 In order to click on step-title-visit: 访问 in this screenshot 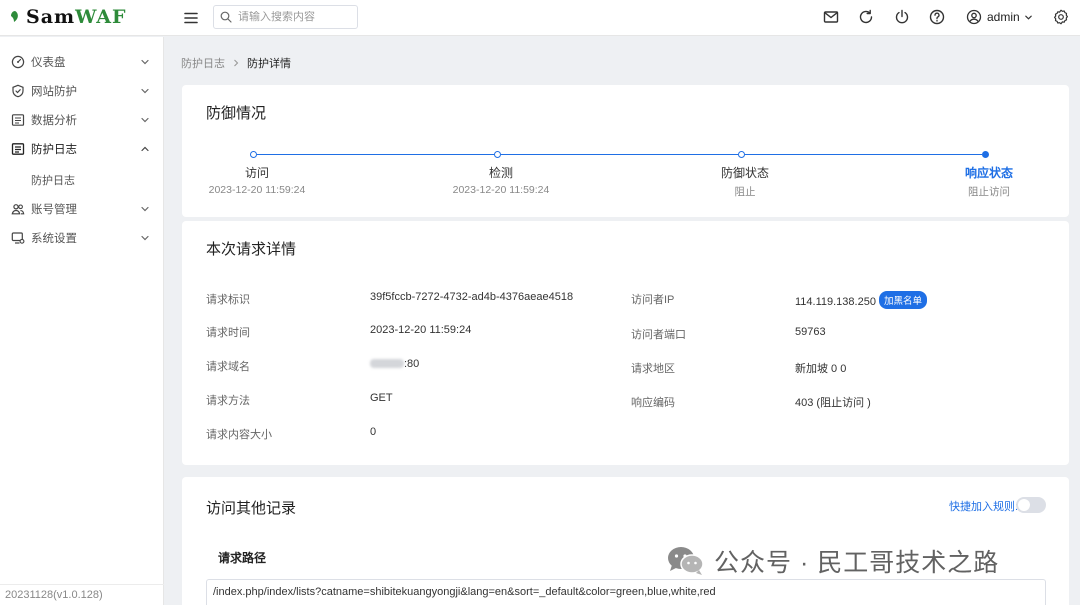, I will do `click(256, 173)`.